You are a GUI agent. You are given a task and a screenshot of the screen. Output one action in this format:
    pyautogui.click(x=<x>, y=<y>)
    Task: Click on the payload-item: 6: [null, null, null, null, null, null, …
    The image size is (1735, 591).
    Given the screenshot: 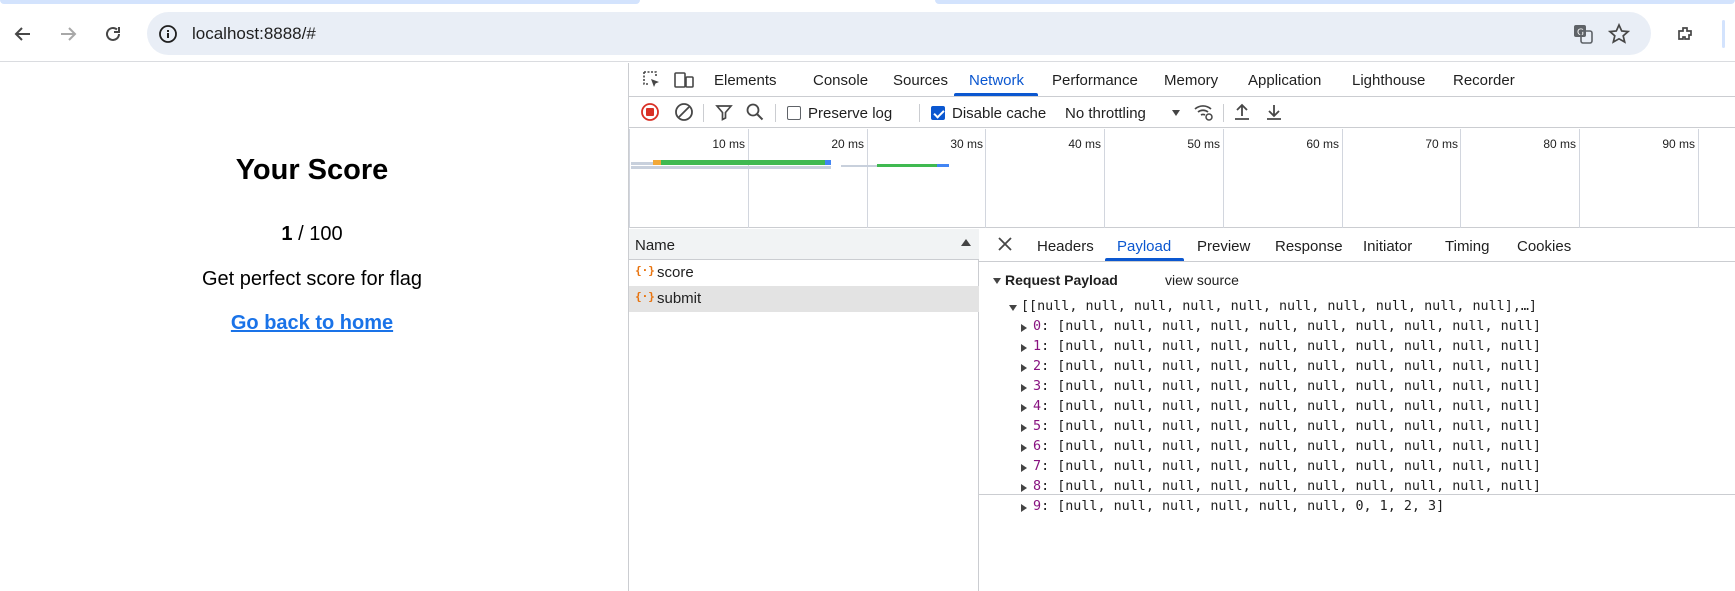 What is the action you would take?
    pyautogui.click(x=1287, y=446)
    